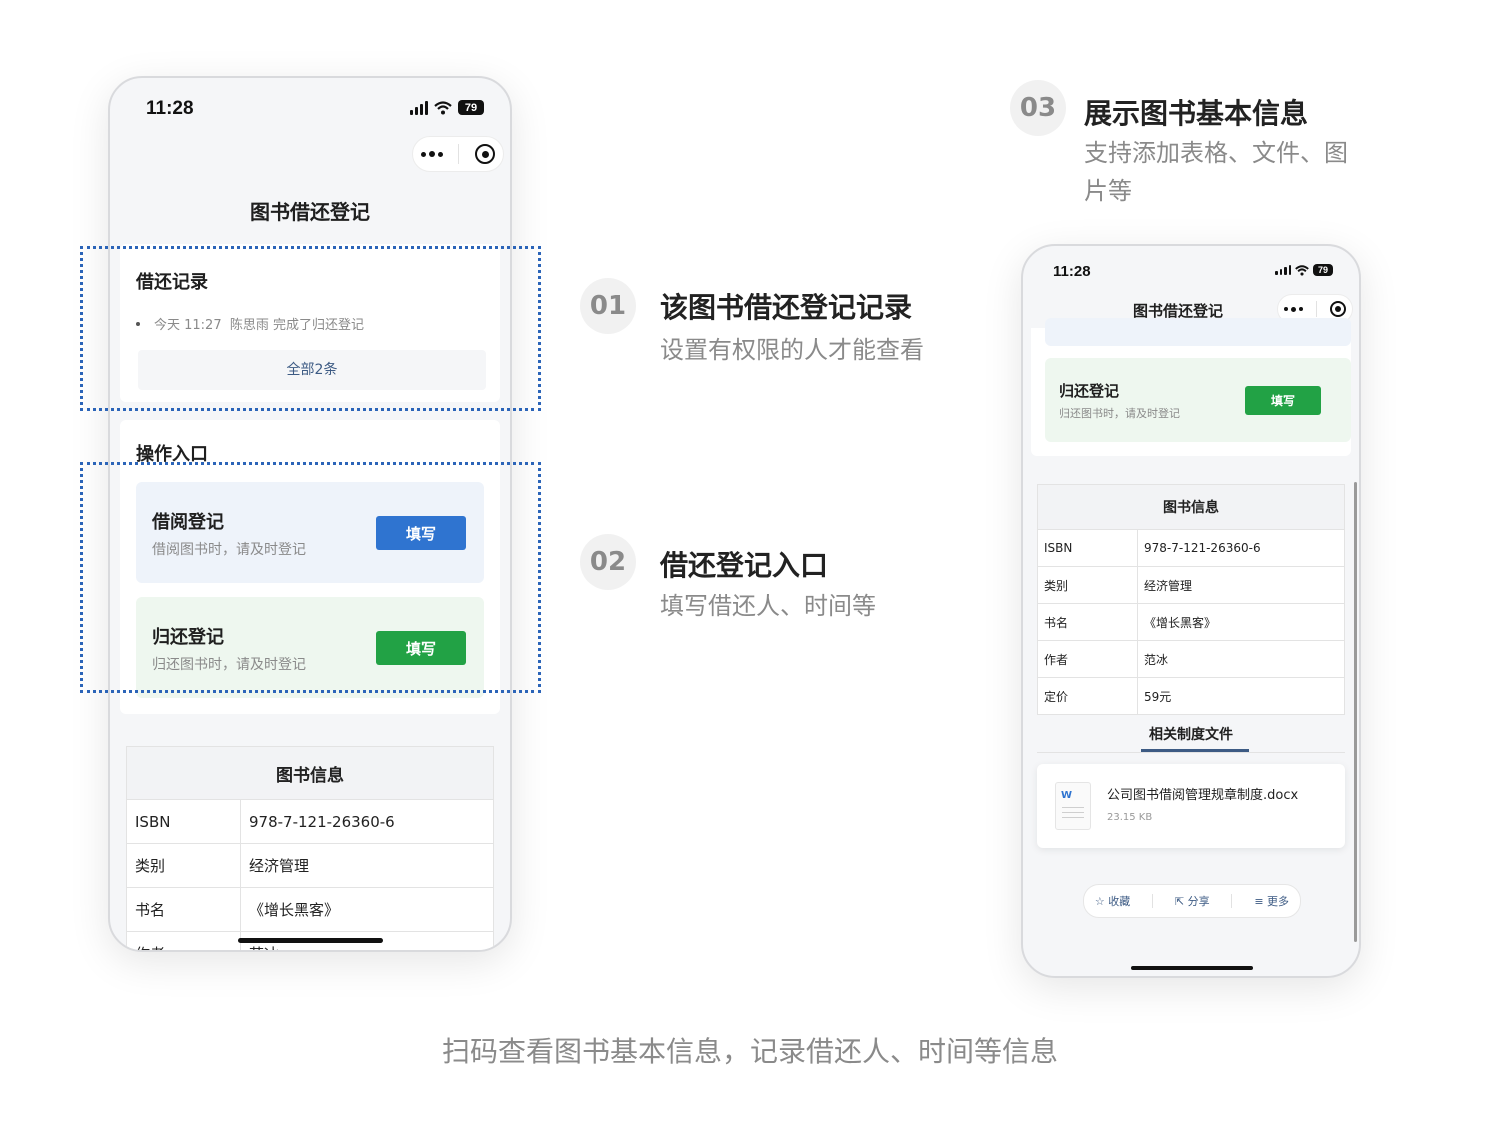 The width and height of the screenshot is (1500, 1143). I want to click on annotation-number-02: 02, so click(608, 562).